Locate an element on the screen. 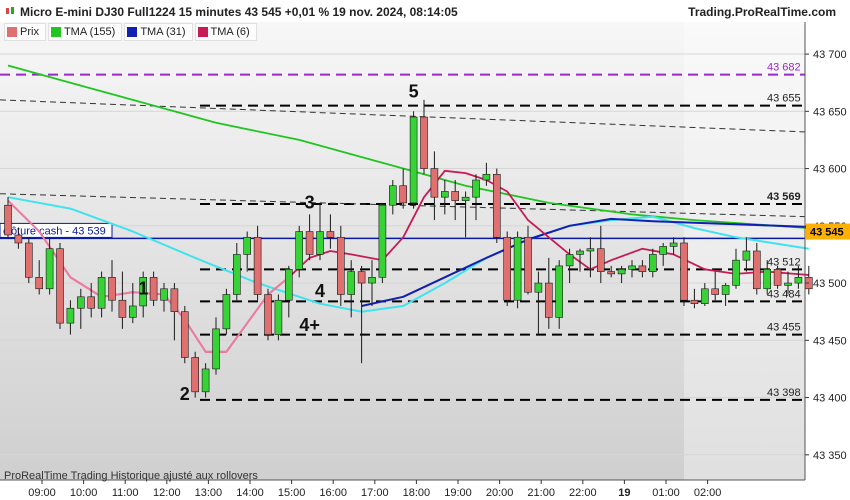 Image resolution: width=850 pixels, height=500 pixels. legend: Prix TMA (155) TMA (31) TMA (6) is located at coordinates (131, 32).